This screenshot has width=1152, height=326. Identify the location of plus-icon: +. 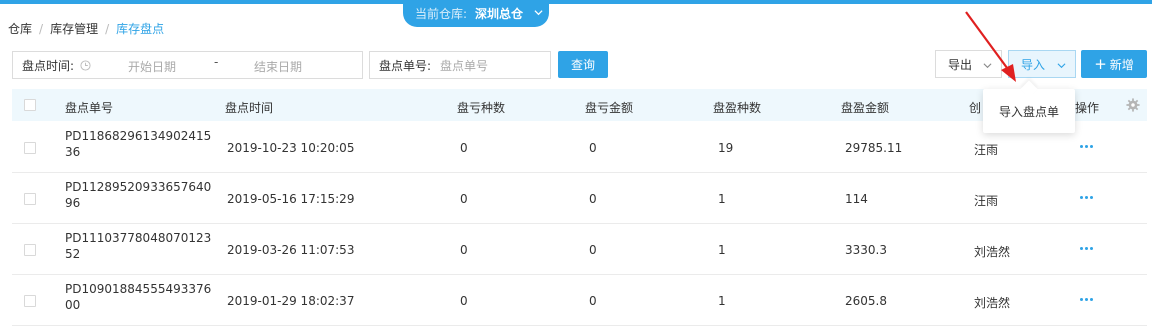
(1100, 64).